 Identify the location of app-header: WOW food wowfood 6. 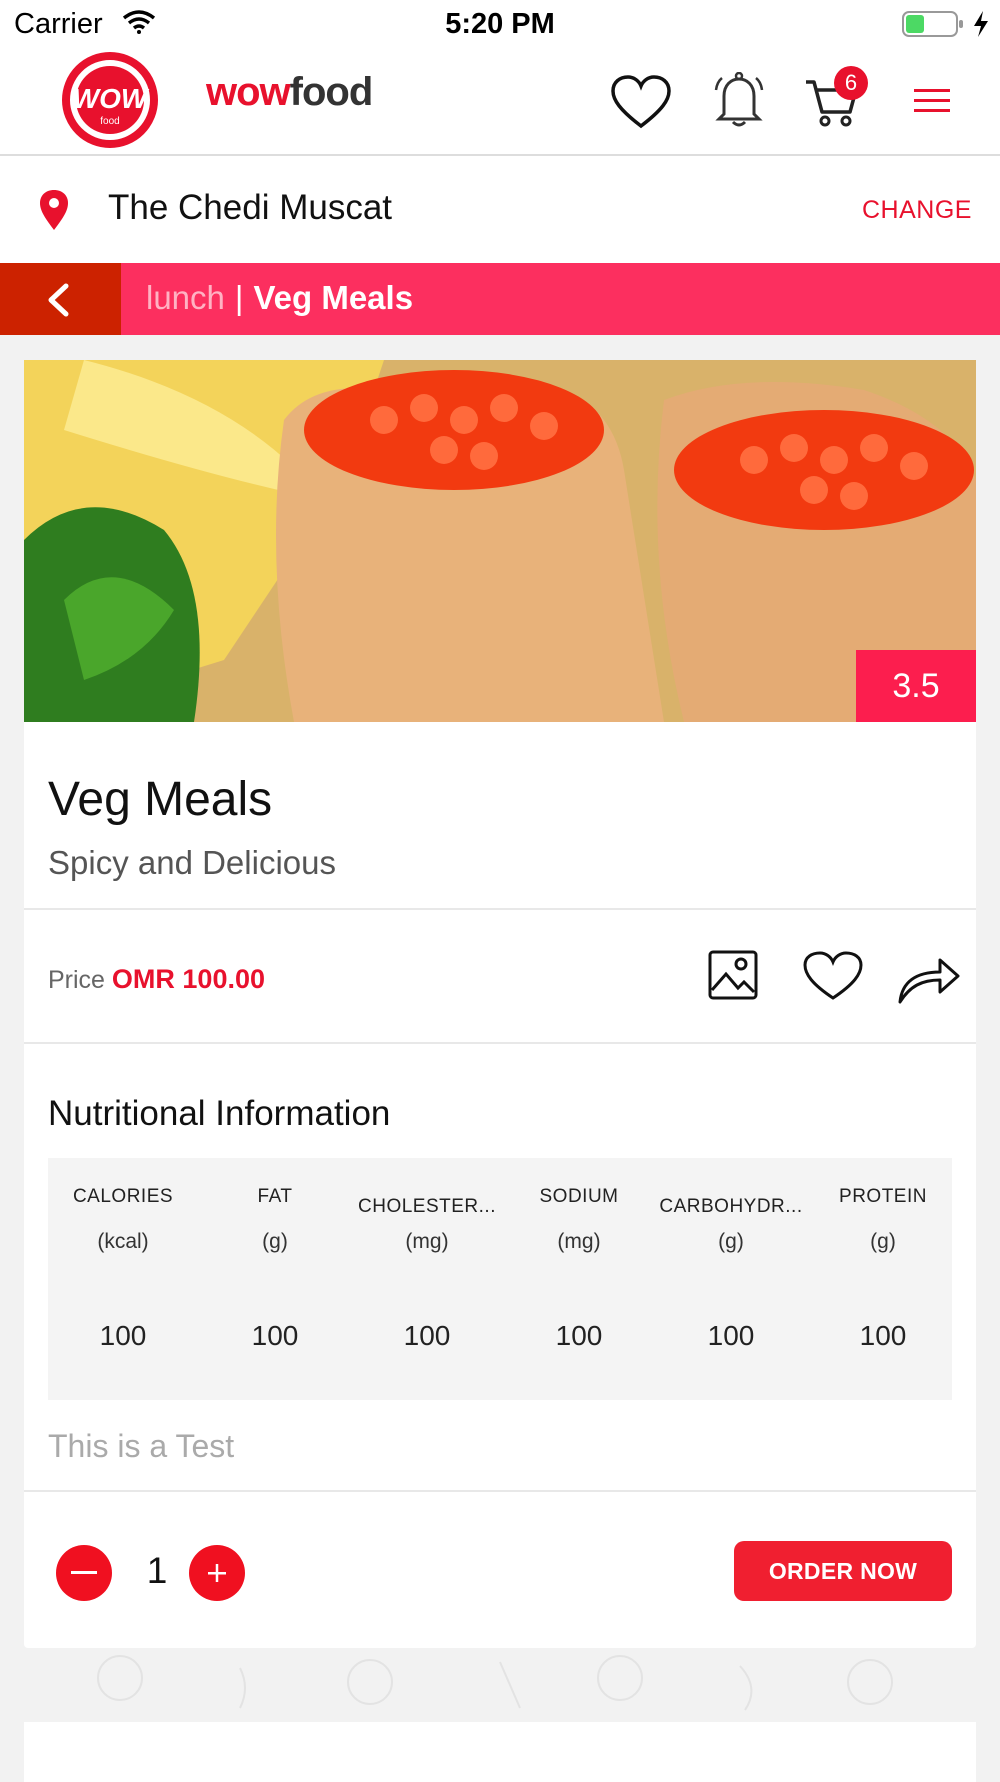
(500, 102).